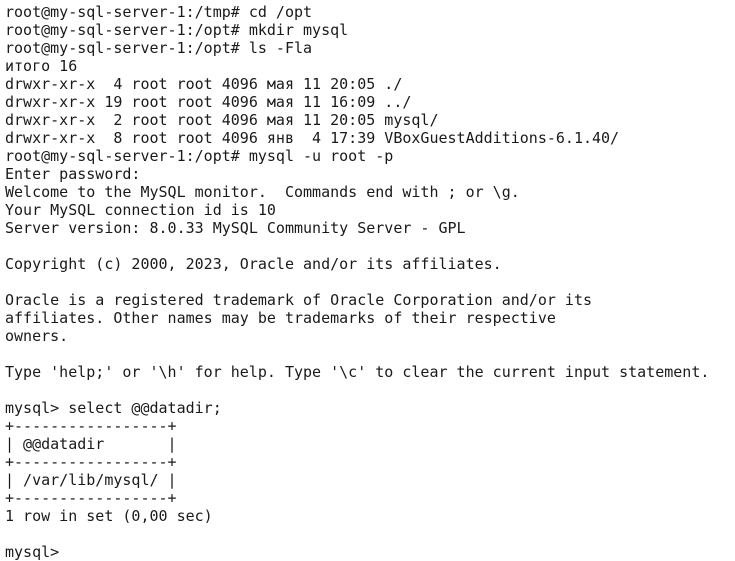 Image resolution: width=735 pixels, height=561 pixels. I want to click on terminal-line: mysql> select @@datadir;, so click(113, 408).